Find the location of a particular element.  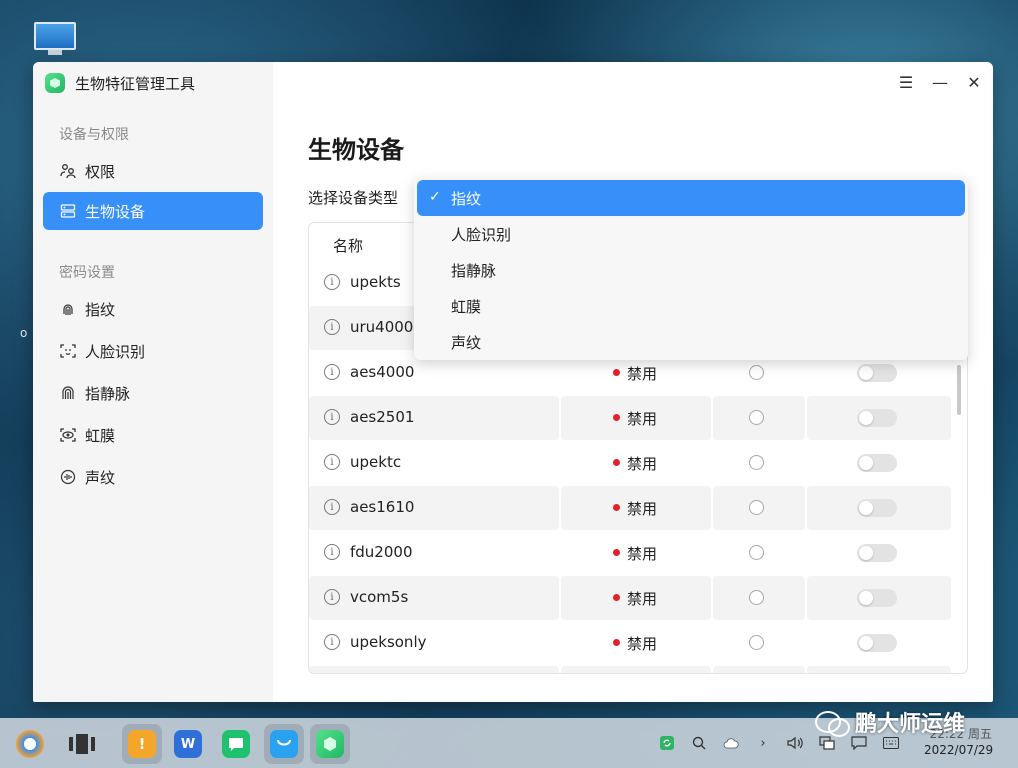

name-cell: i vcom5s is located at coordinates (434, 598).